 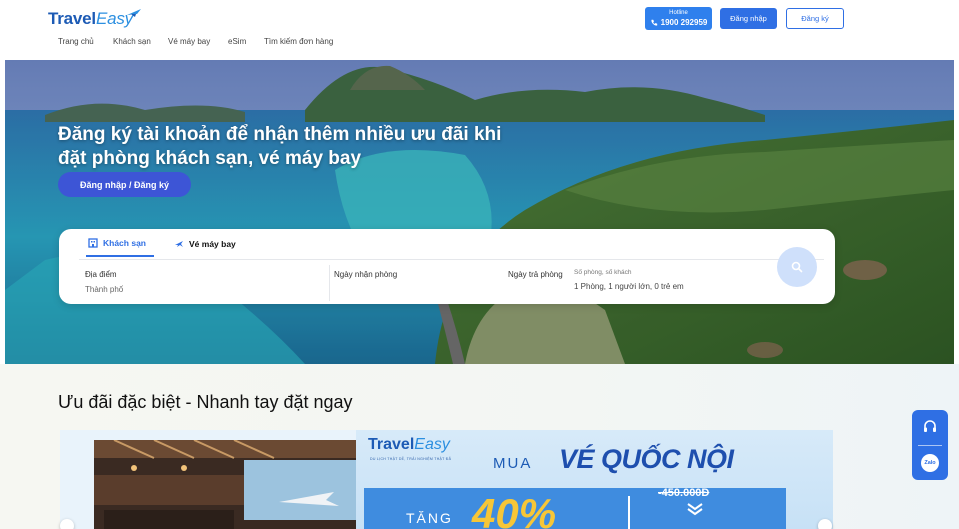 I want to click on search-icon, so click(x=797, y=267).